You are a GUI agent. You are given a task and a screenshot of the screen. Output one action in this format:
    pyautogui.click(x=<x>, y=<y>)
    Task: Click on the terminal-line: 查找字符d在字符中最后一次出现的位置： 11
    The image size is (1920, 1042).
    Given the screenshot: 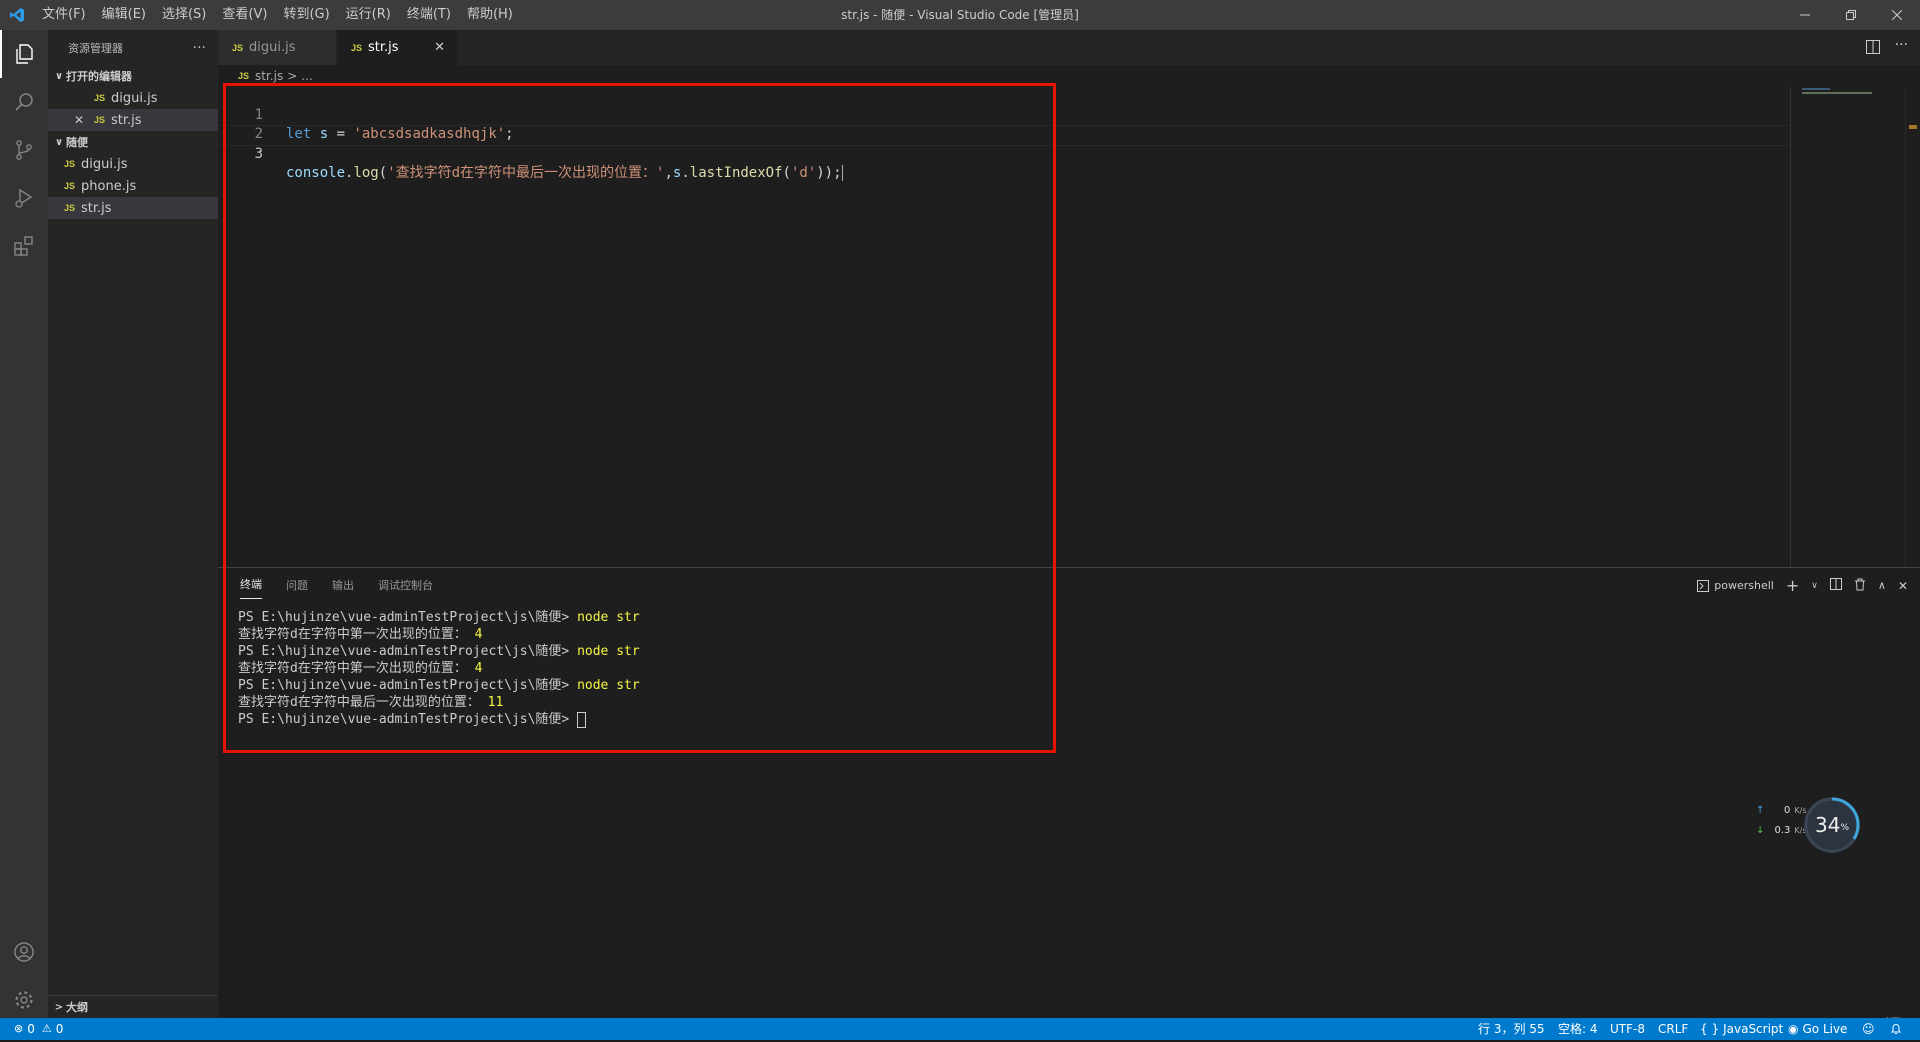 What is the action you would take?
    pyautogui.click(x=370, y=702)
    